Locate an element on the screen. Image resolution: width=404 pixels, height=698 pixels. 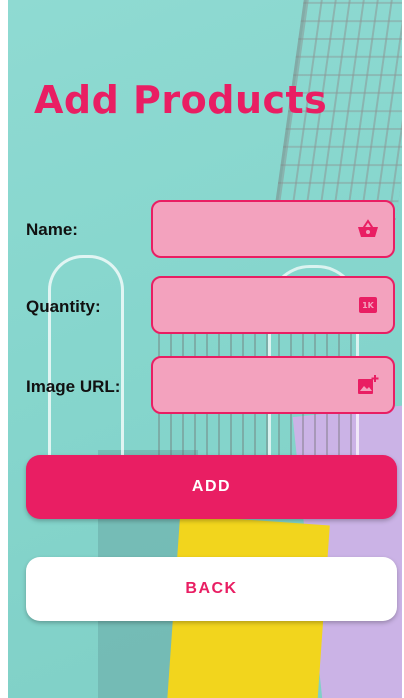
image-url-field is located at coordinates (273, 385).